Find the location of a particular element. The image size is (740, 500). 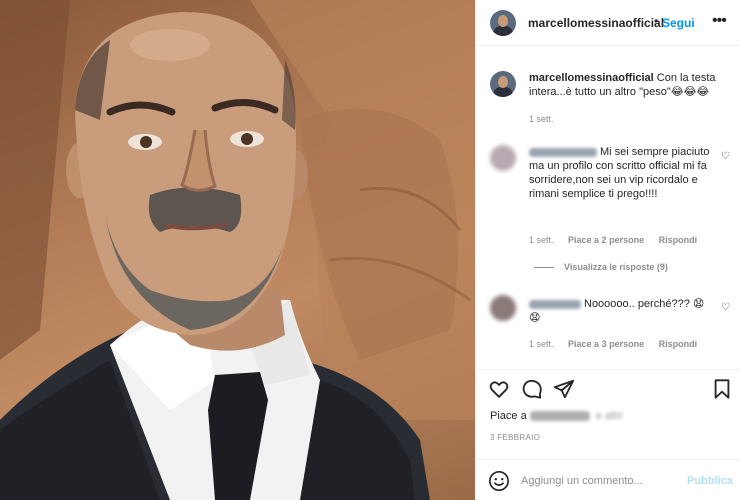

view-replies-button: Visualizza le risposte (9) is located at coordinates (601, 267).